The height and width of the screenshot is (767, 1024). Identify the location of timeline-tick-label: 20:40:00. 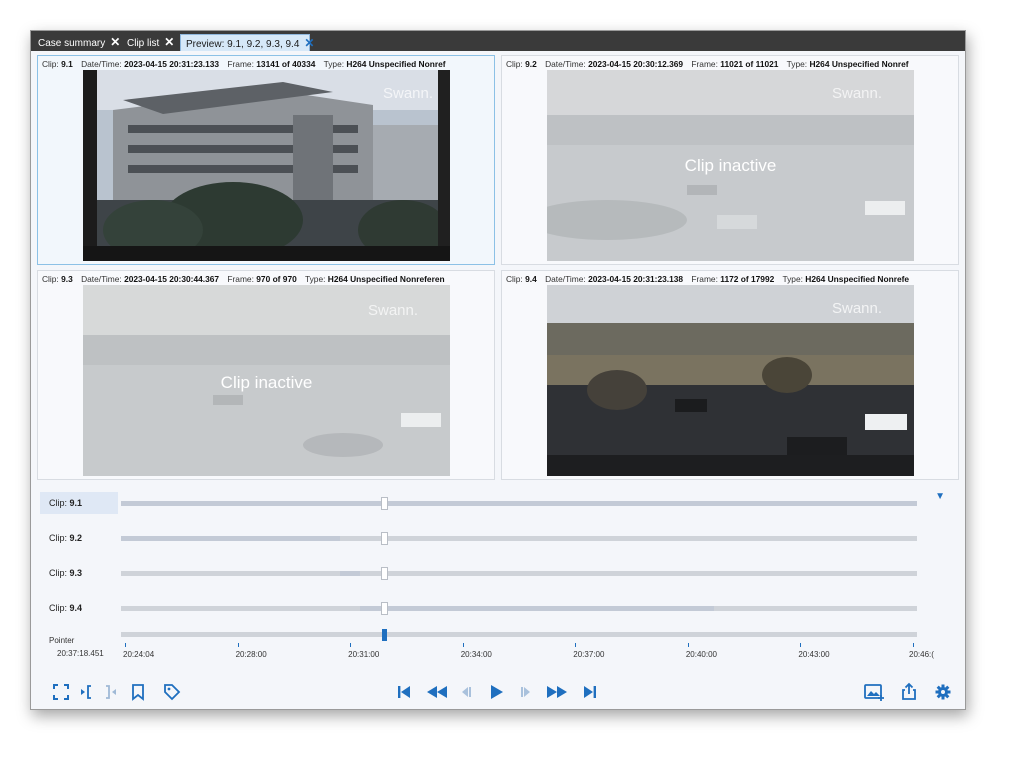
(701, 654).